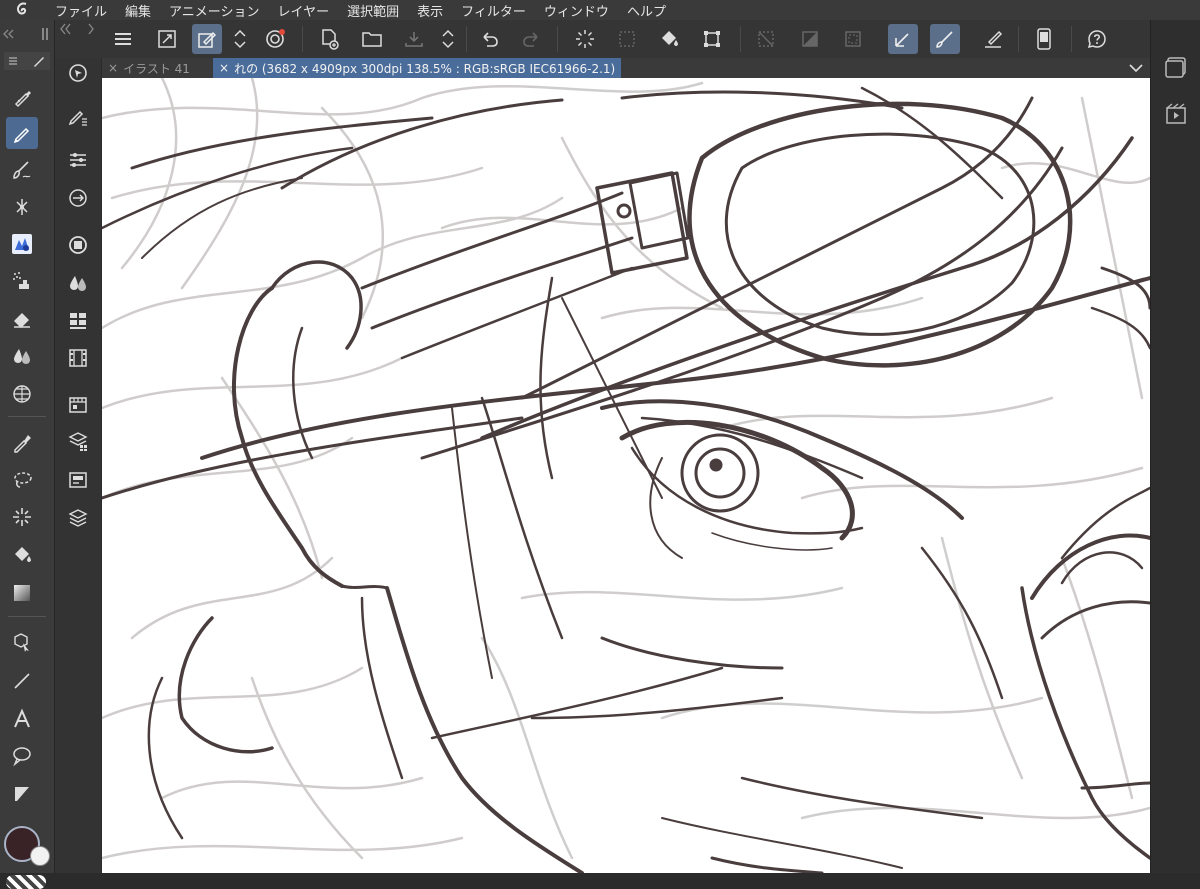 The width and height of the screenshot is (1200, 889). I want to click on brush-icon, so click(945, 39).